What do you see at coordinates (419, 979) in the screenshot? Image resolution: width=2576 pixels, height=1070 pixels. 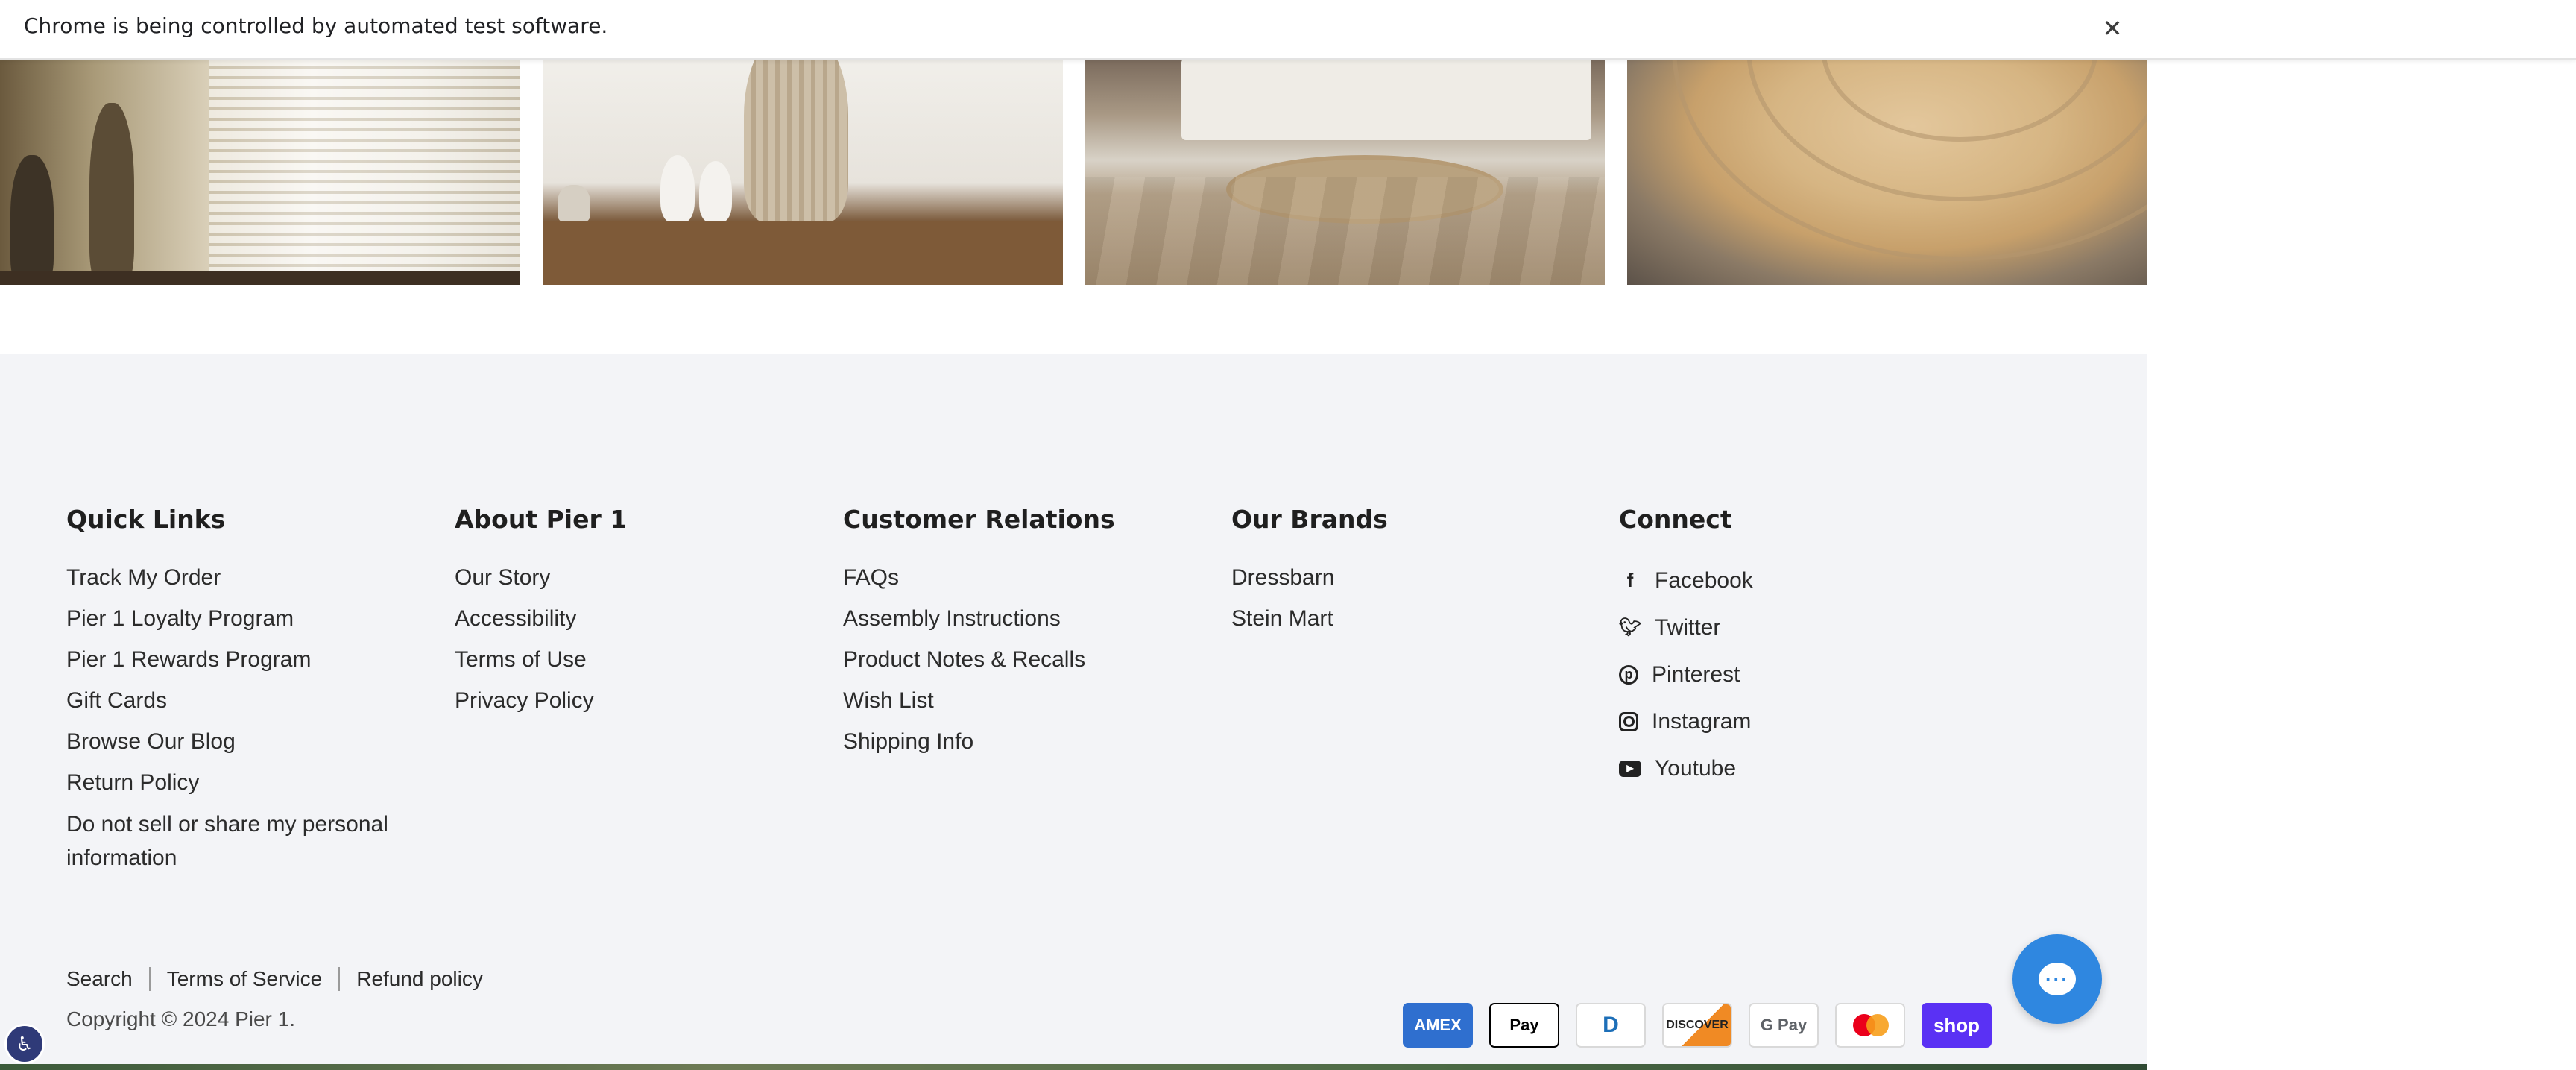 I see `refund-policy-link: Refund policy` at bounding box center [419, 979].